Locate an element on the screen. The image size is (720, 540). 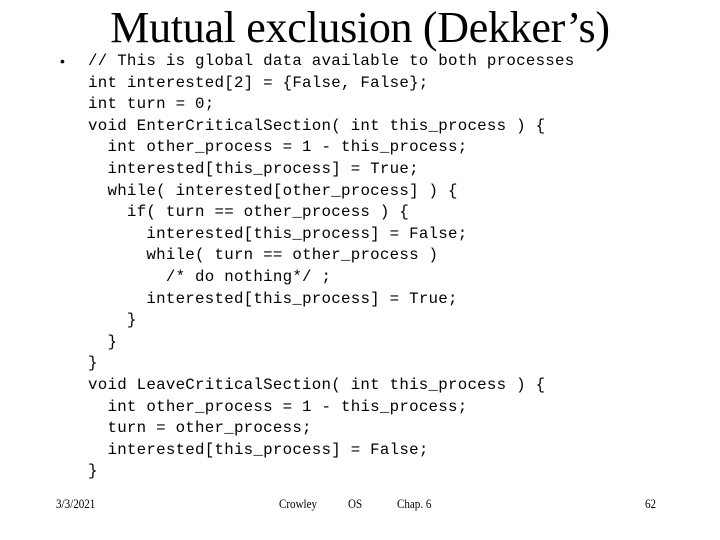
code-line: while( interested[other_process] ) { is located at coordinates (331, 192).